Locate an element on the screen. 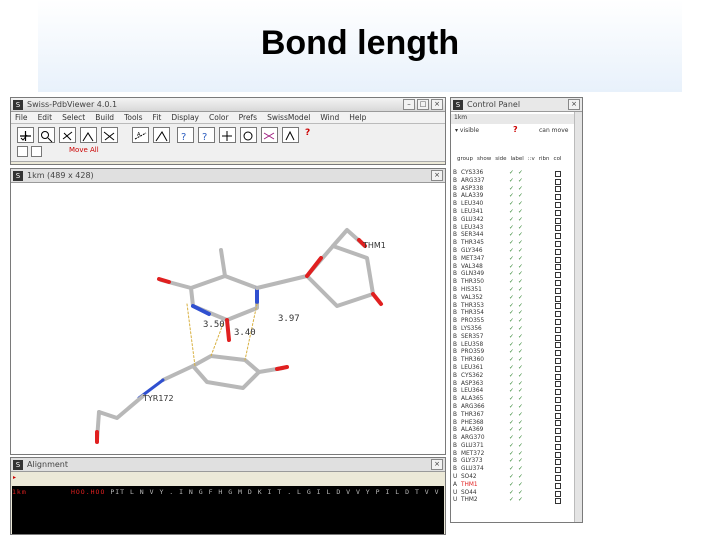  list-item: U SO44 ✓ ✓ is located at coordinates (517, 494).